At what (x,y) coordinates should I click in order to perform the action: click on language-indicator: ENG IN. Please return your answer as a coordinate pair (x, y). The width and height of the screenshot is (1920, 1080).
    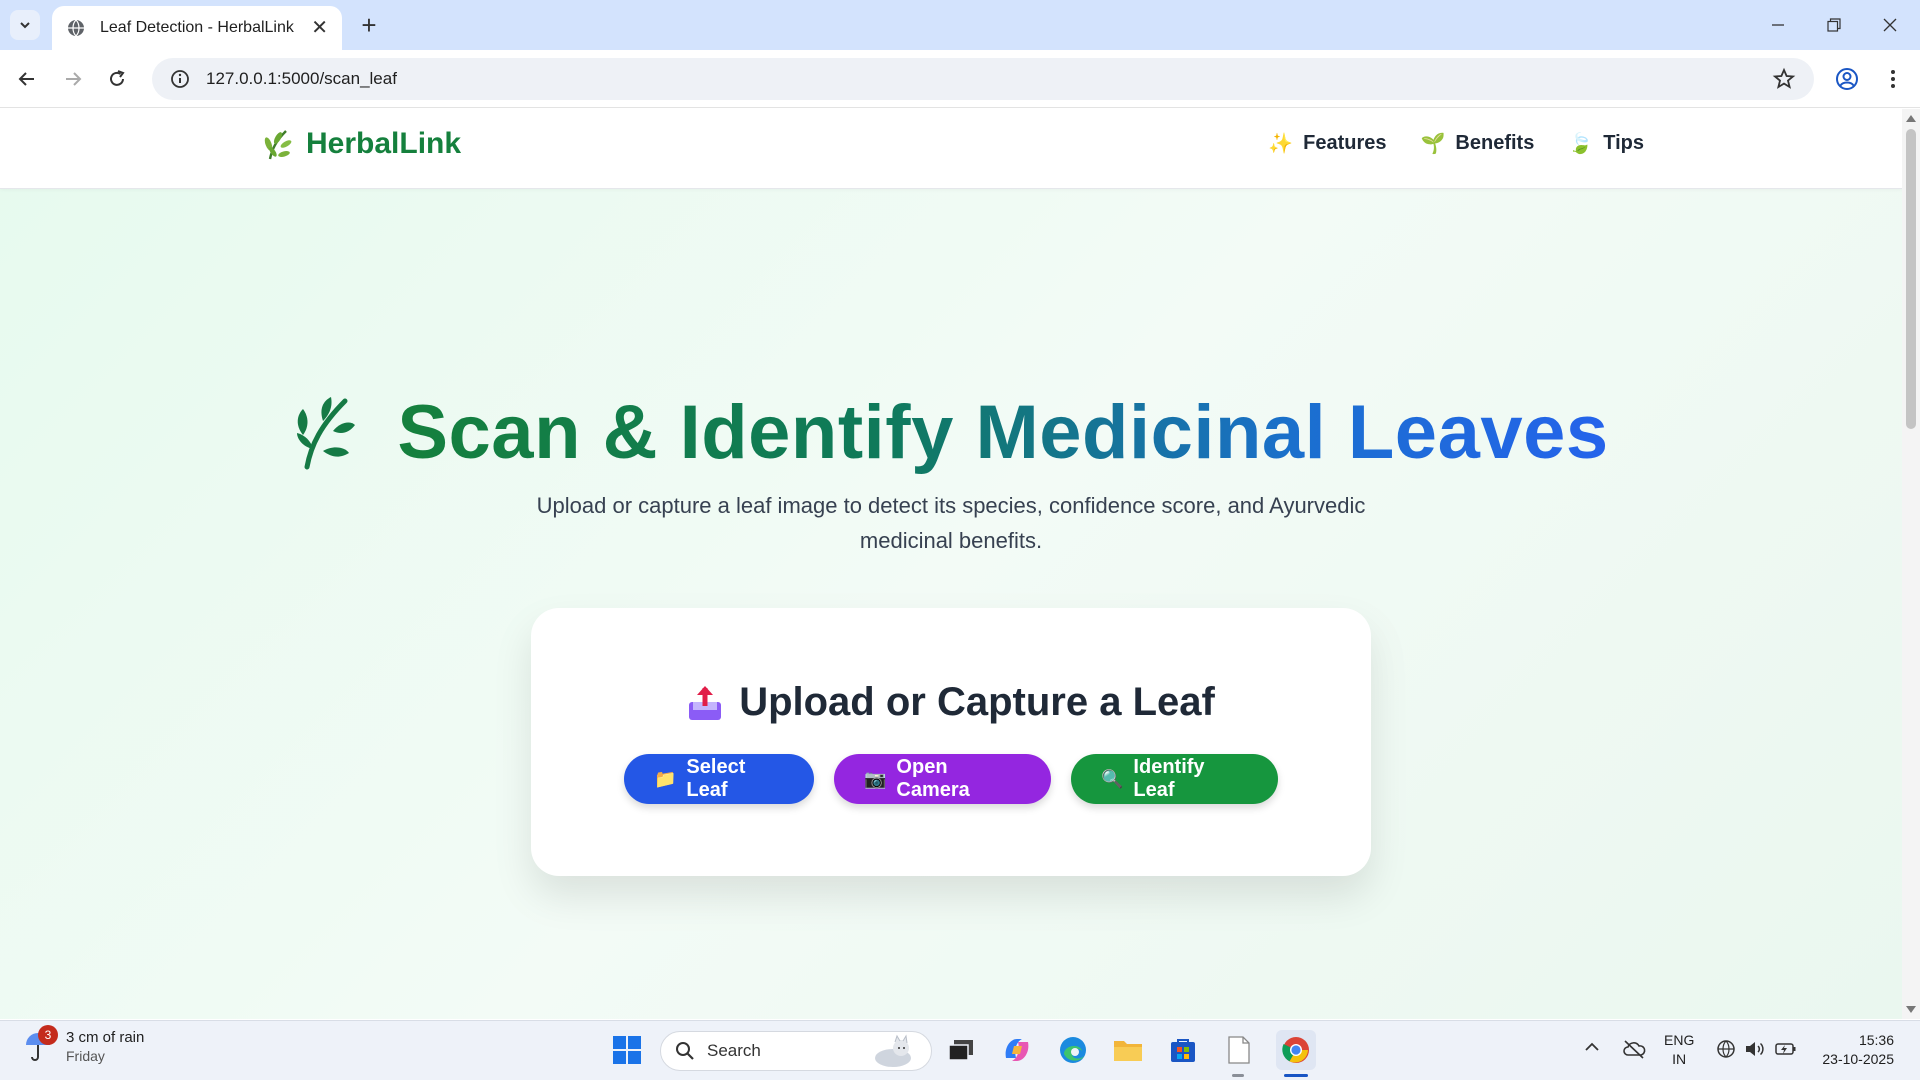
    Looking at the image, I should click on (1679, 1050).